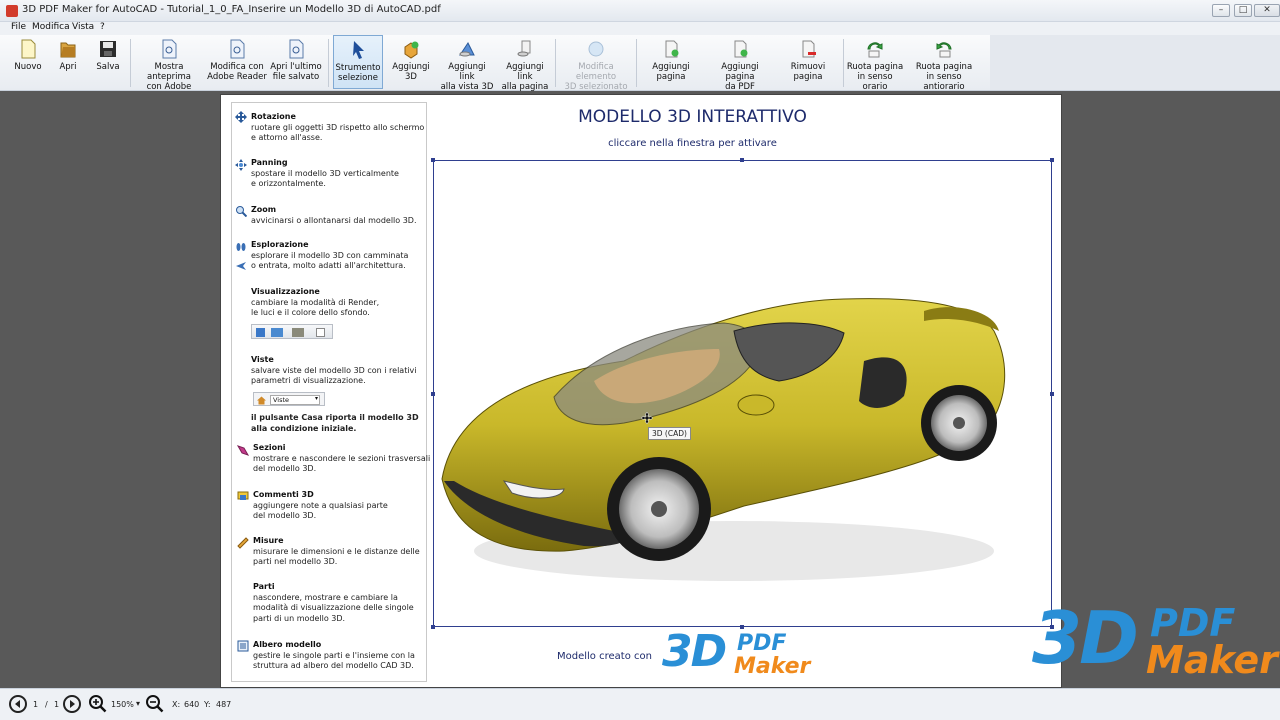  What do you see at coordinates (108, 62) in the screenshot?
I see `save-button: Salva` at bounding box center [108, 62].